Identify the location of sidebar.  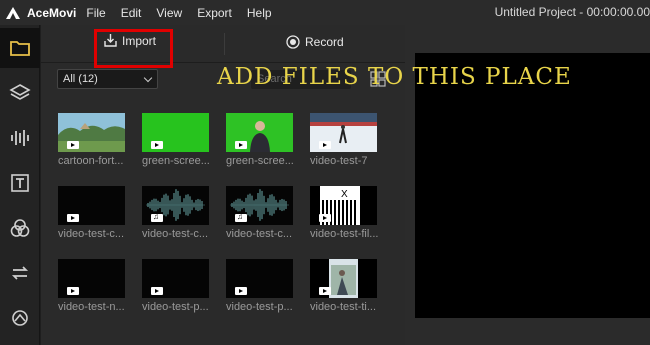
(20, 185).